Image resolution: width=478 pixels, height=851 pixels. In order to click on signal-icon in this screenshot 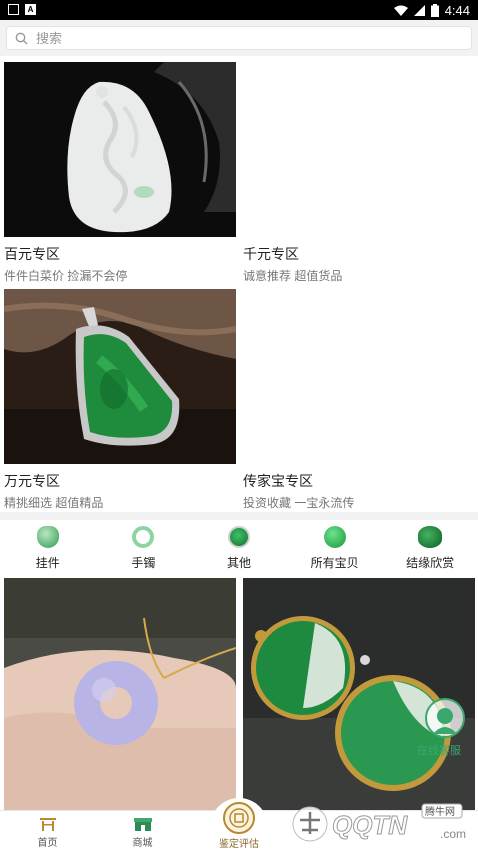, I will do `click(419, 10)`.